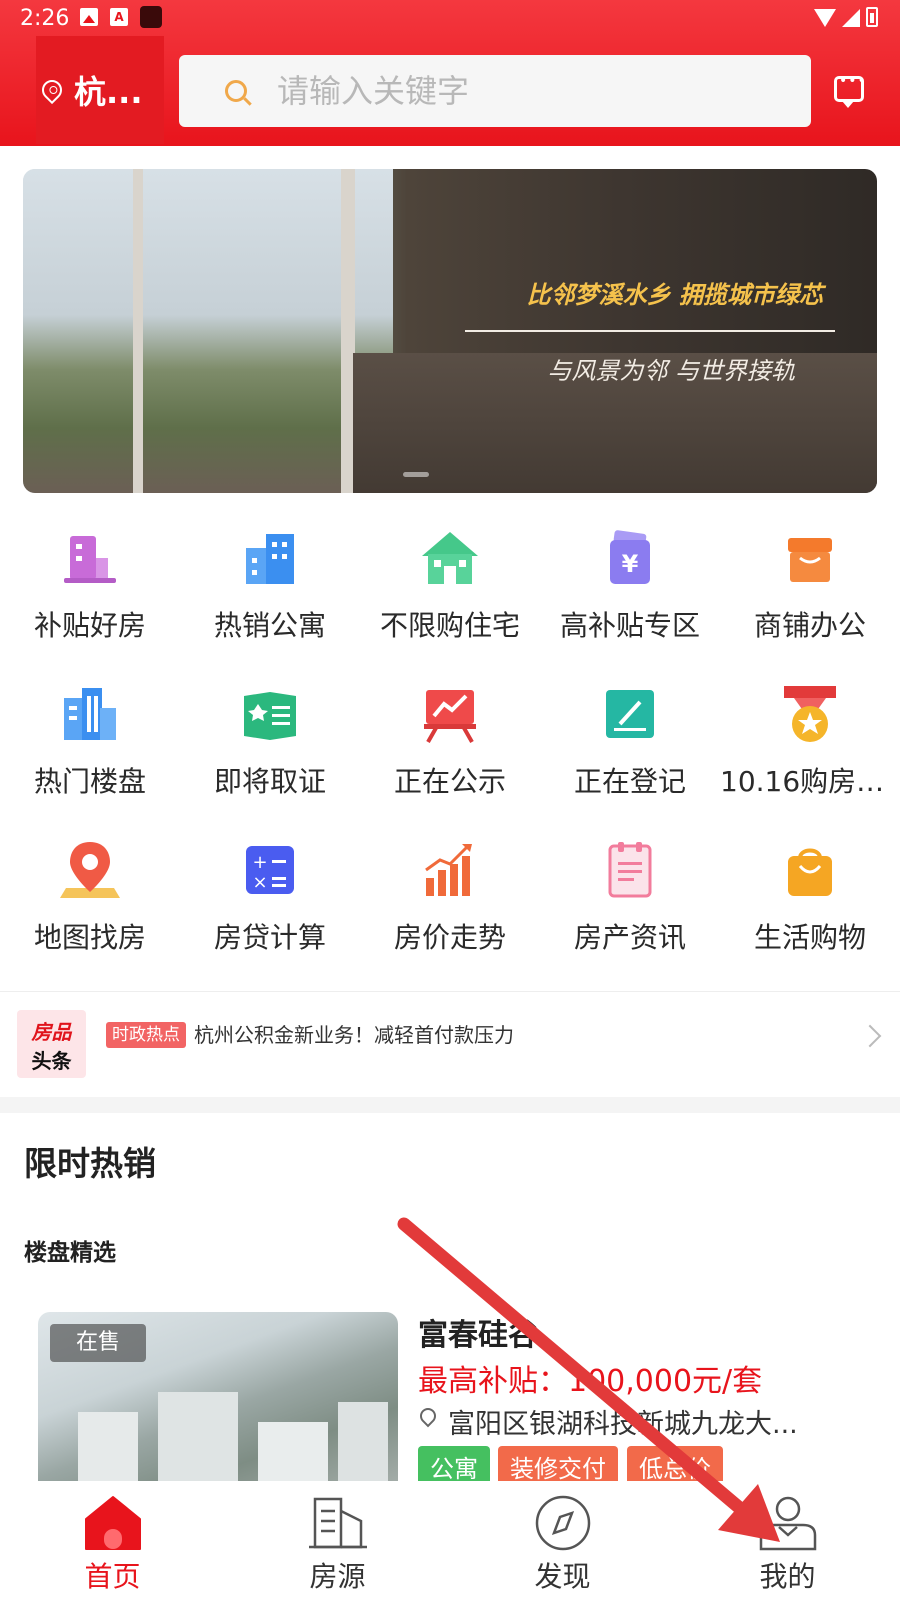 The height and width of the screenshot is (1600, 900). Describe the element at coordinates (671, 371) in the screenshot. I see `banner-subtitle: 与风景为邻 与世界接轨` at that location.